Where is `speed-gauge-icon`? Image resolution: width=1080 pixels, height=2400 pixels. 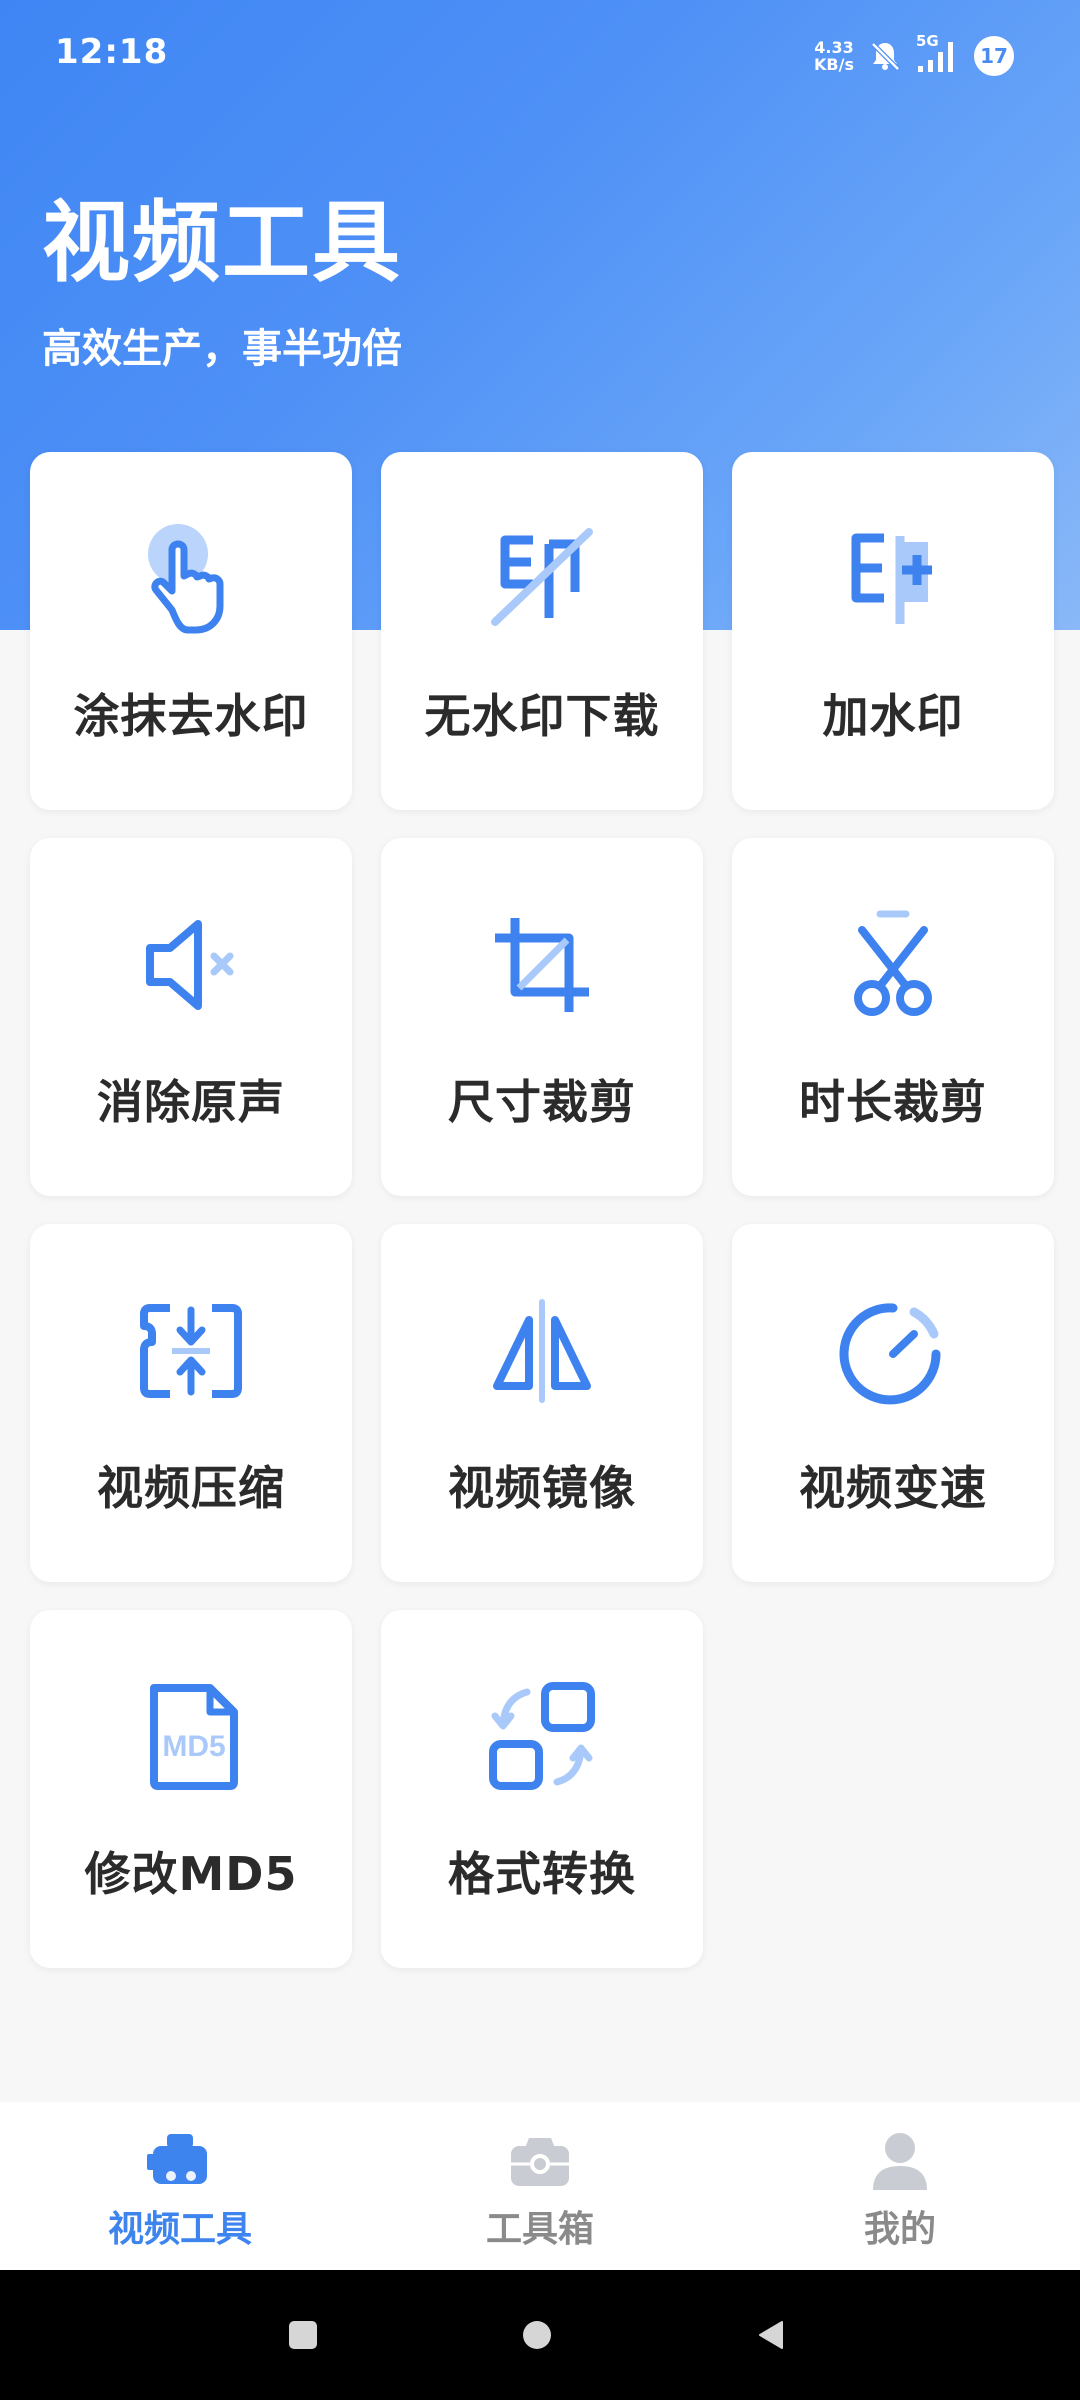 speed-gauge-icon is located at coordinates (893, 1351).